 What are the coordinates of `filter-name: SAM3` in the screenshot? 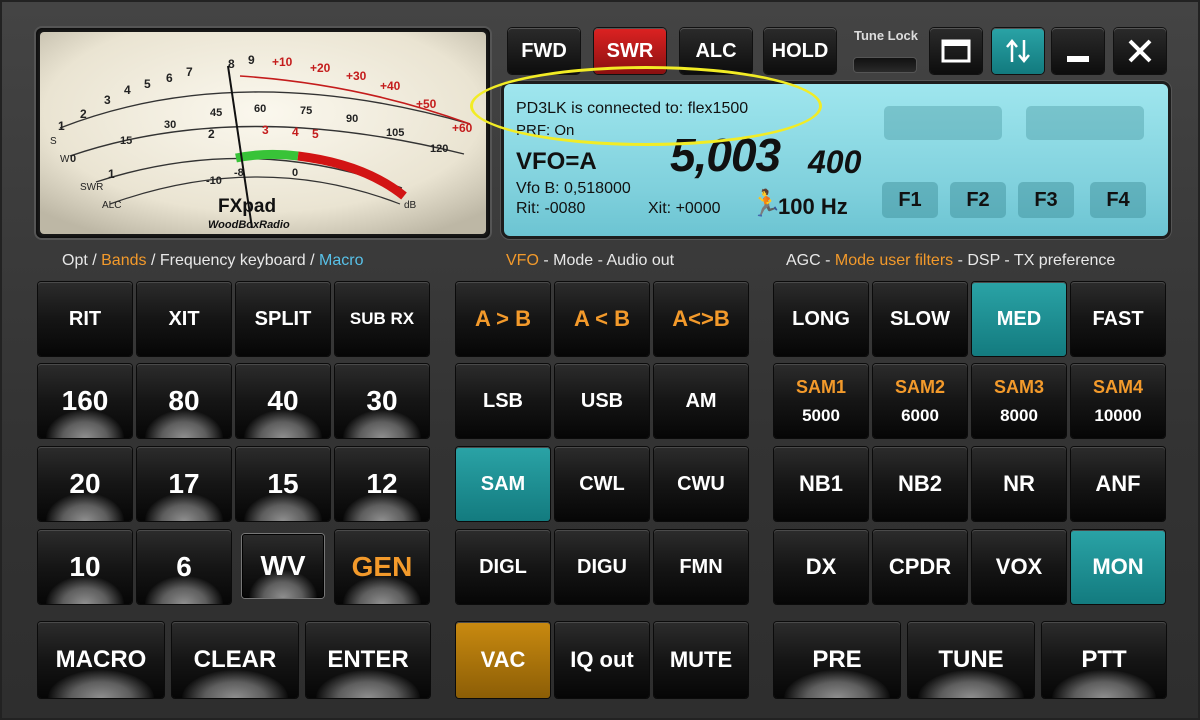 It's located at (1018, 386).